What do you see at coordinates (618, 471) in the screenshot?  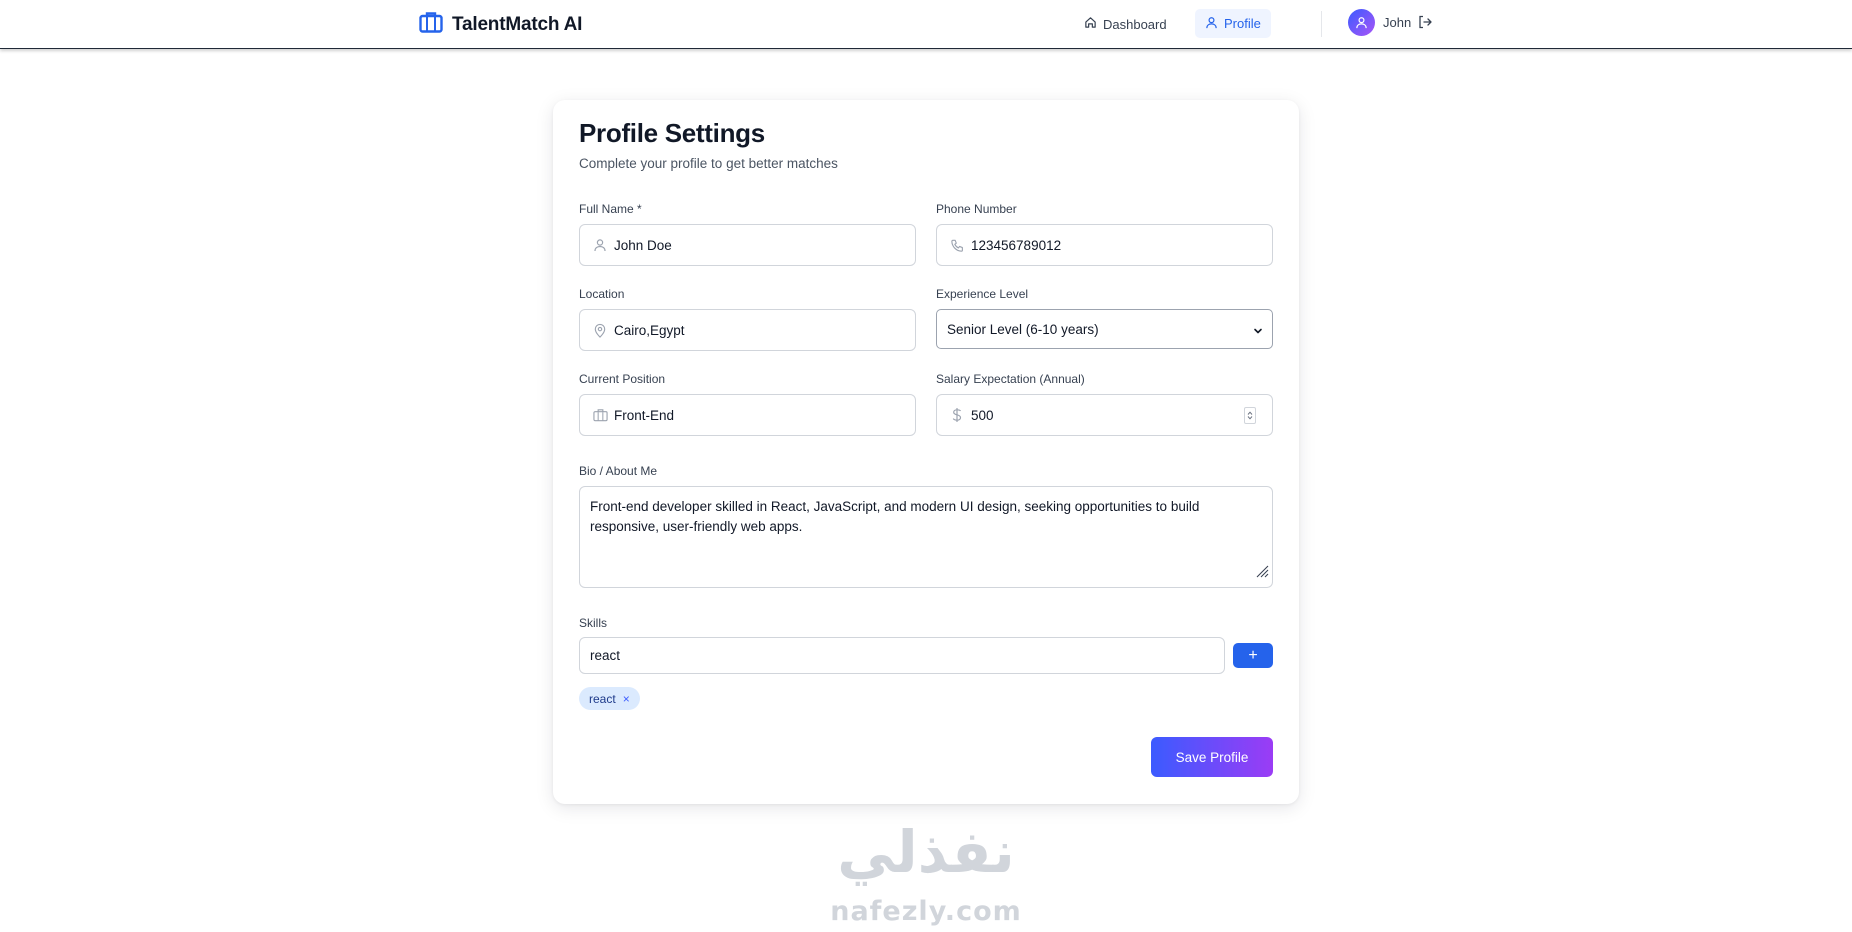 I see `bio-label: Bio / About Me` at bounding box center [618, 471].